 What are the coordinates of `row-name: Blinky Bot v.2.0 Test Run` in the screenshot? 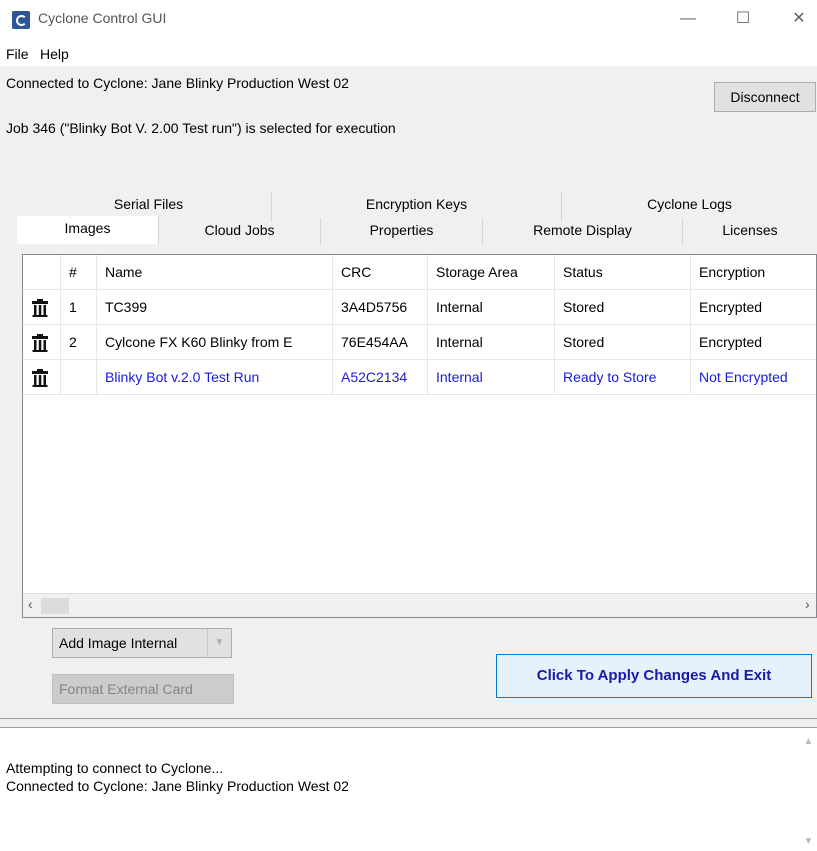 It's located at (215, 377).